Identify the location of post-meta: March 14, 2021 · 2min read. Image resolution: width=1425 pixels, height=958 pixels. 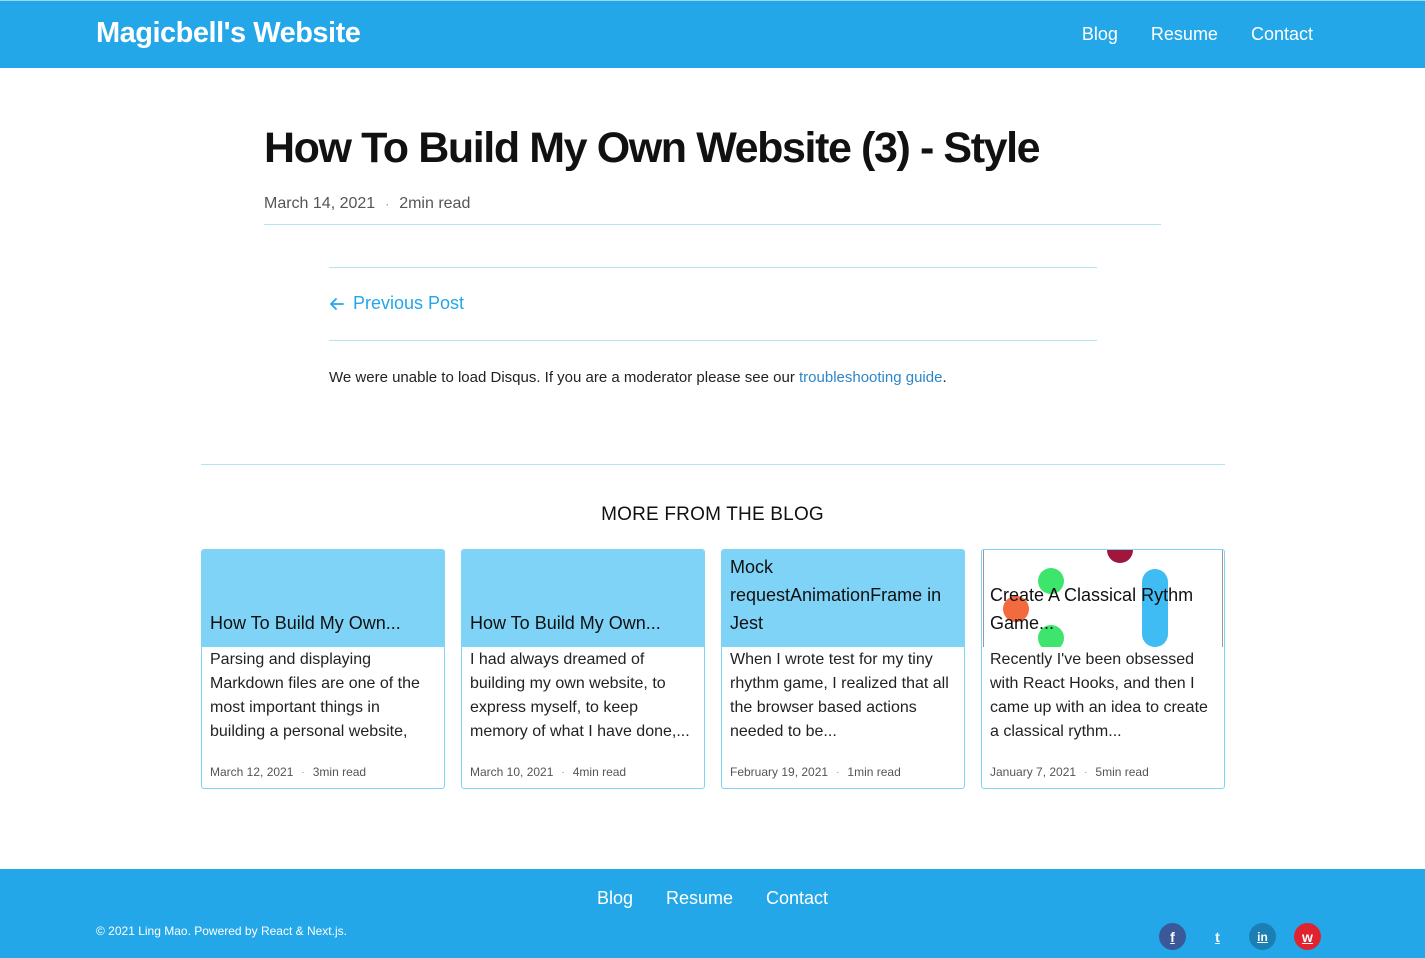
(367, 204).